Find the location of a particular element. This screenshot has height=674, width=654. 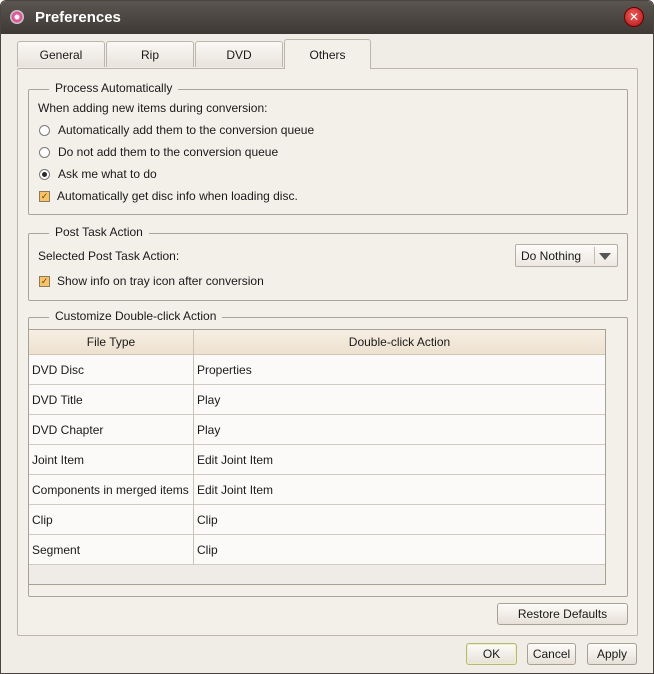

group-legend: Customize Double-click Action is located at coordinates (136, 316).